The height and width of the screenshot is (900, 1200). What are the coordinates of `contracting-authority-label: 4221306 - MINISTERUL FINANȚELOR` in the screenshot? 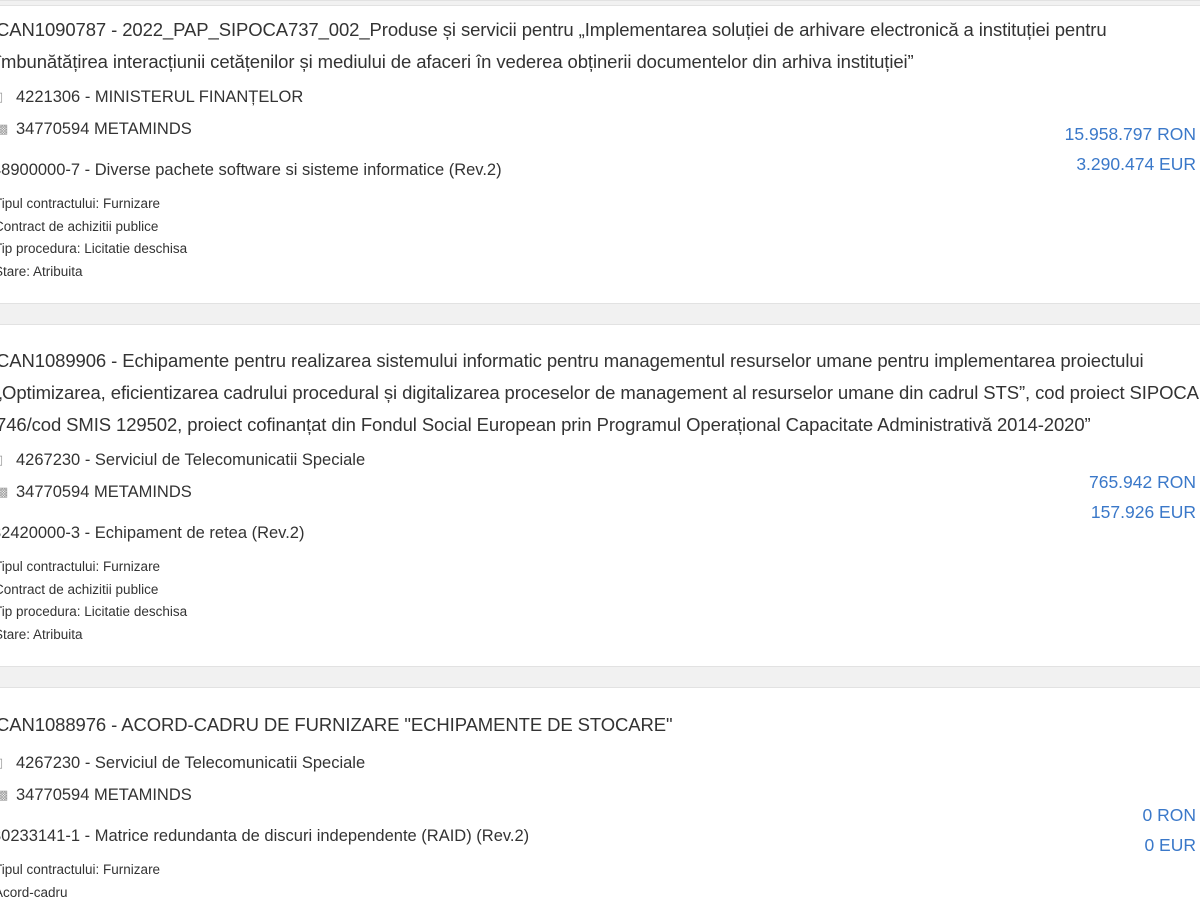 It's located at (160, 97).